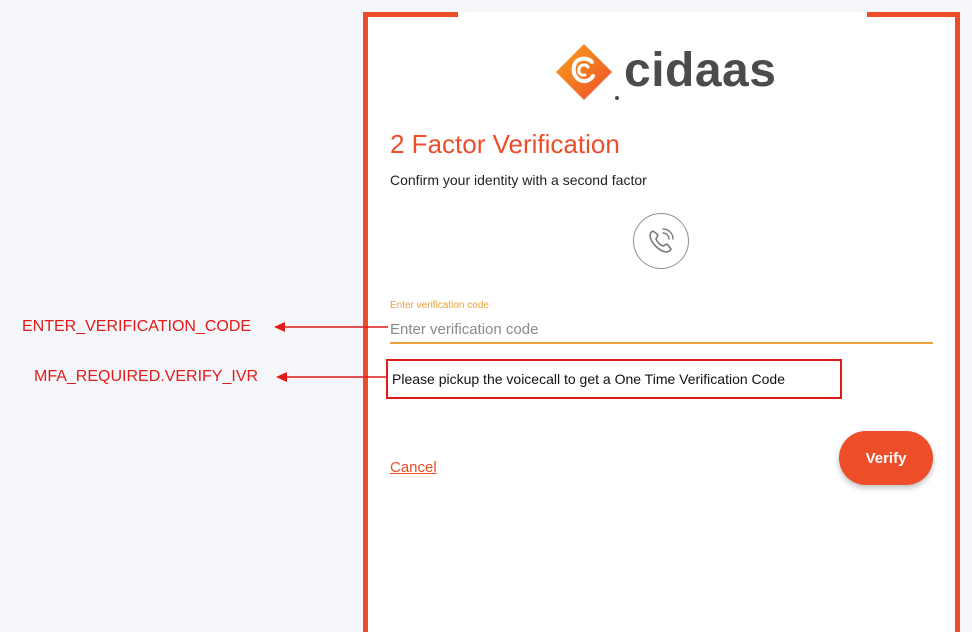 The width and height of the screenshot is (972, 632). What do you see at coordinates (137, 326) in the screenshot?
I see `annotation-code-key: ENTER_VERIFICATION_CODE` at bounding box center [137, 326].